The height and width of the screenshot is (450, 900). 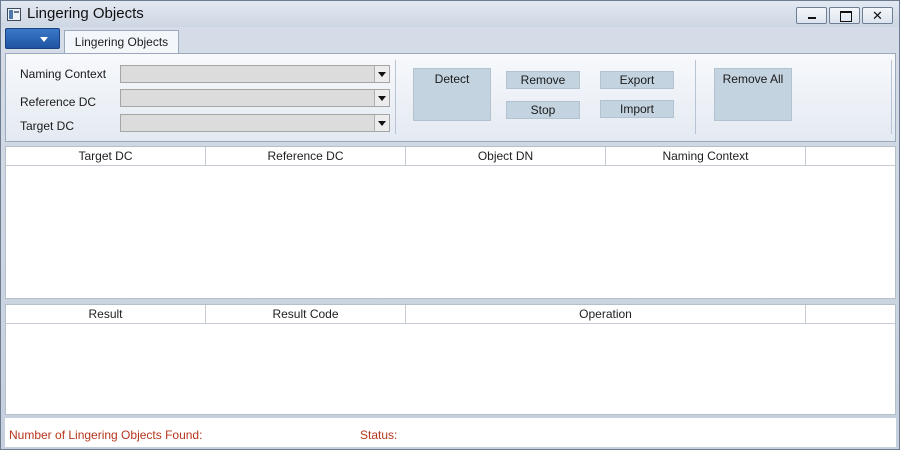 What do you see at coordinates (63, 74) in the screenshot?
I see `naming-context-label: Naming Context` at bounding box center [63, 74].